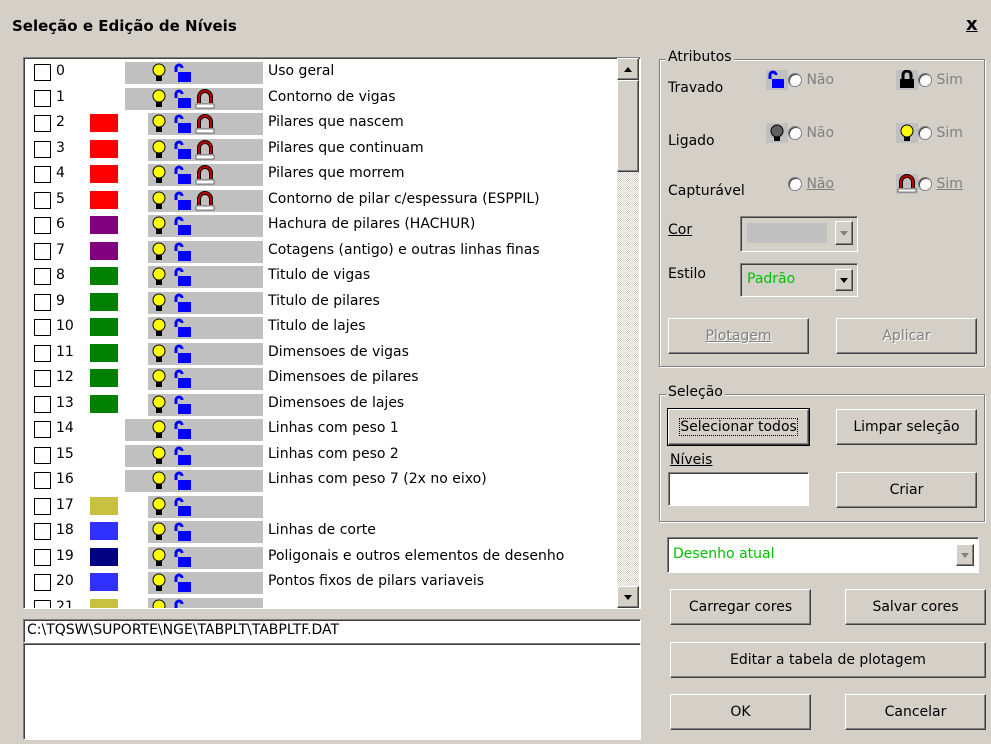  I want to click on travado-sim-radio, so click(925, 80).